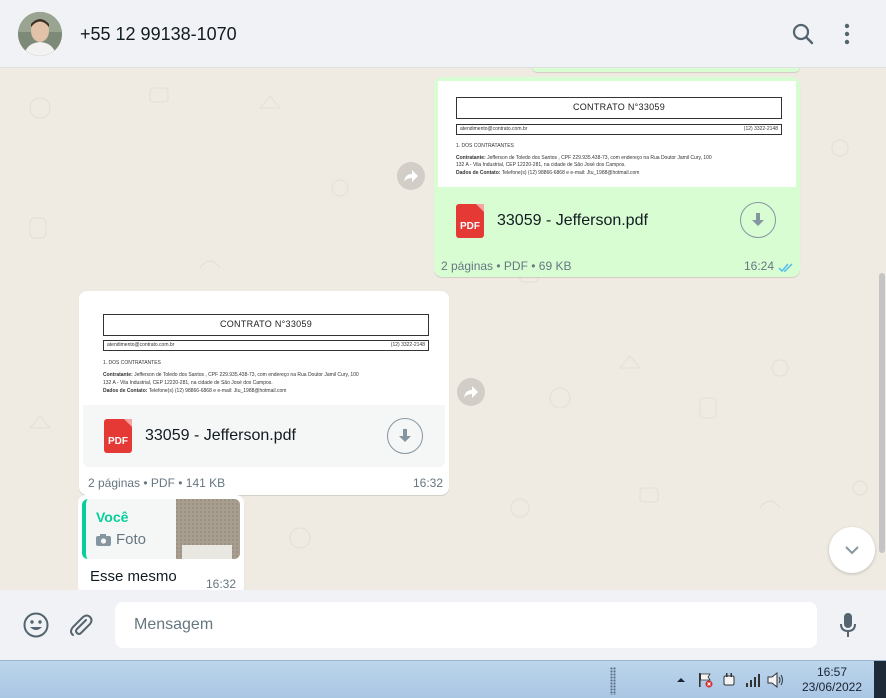  I want to click on quote-type: Foto, so click(121, 539).